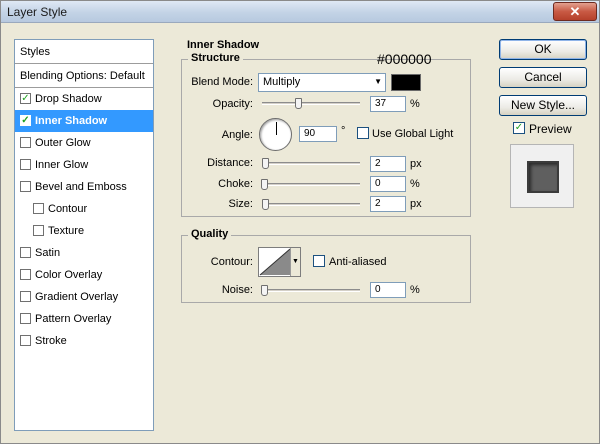 This screenshot has width=600, height=444. I want to click on choke-label: Choke:, so click(235, 184).